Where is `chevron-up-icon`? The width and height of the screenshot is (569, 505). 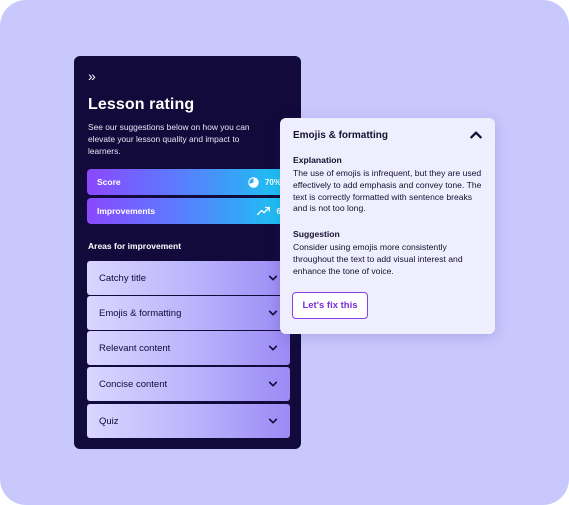 chevron-up-icon is located at coordinates (476, 135).